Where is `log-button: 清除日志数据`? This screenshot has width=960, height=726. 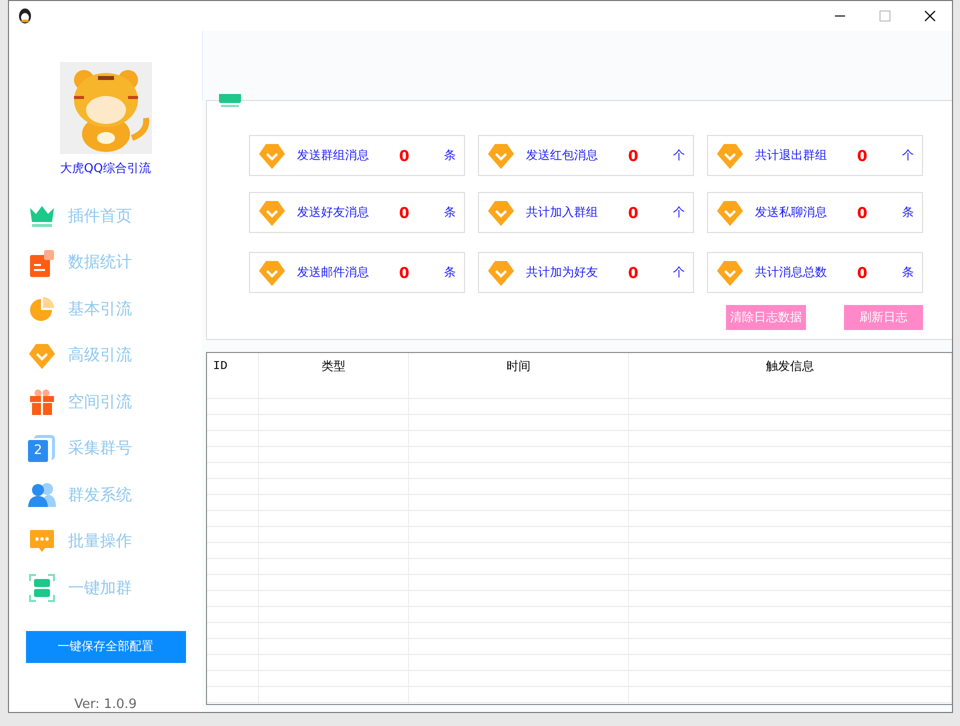
log-button: 清除日志数据 is located at coordinates (766, 317).